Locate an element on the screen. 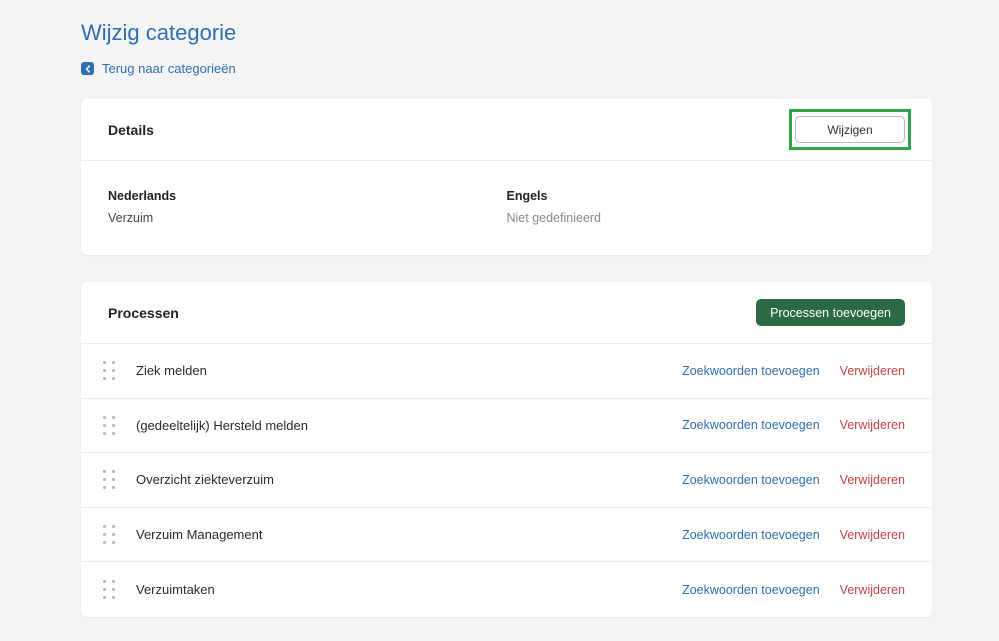 The image size is (999, 641). process-name: Verzuimtaken is located at coordinates (175, 590).